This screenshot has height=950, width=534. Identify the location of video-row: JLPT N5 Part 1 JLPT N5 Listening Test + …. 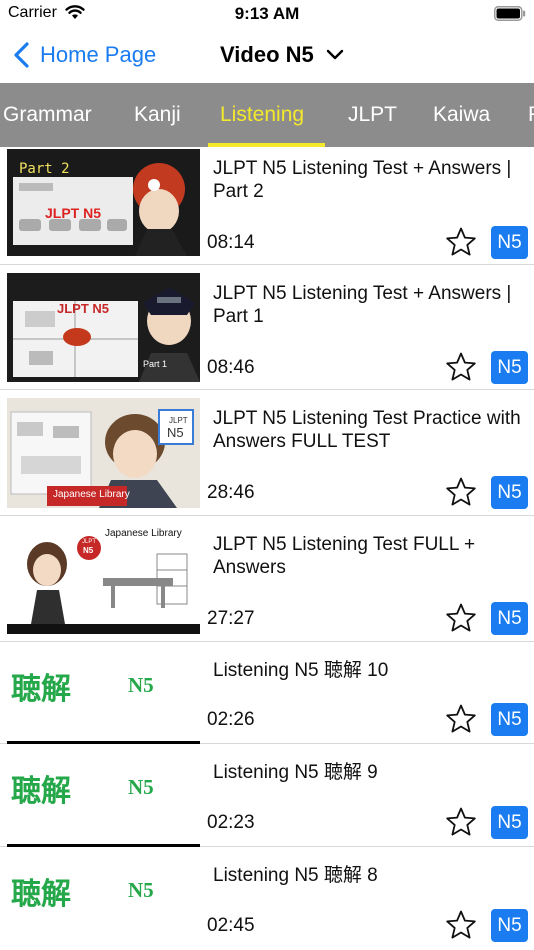
(267, 327).